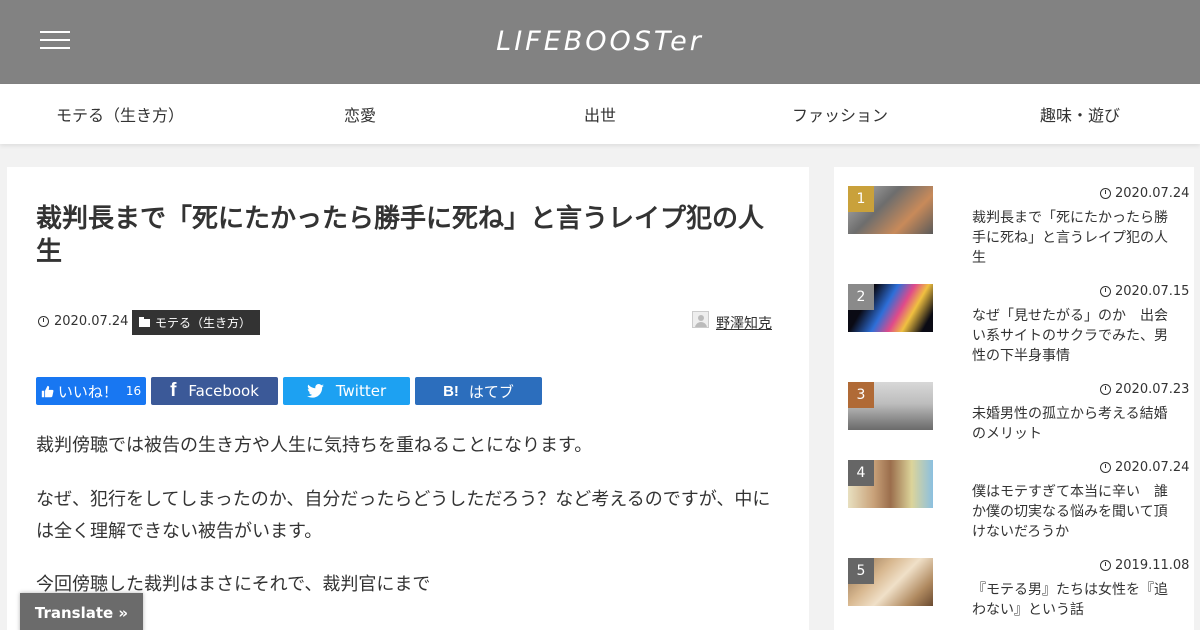 This screenshot has width=1200, height=630. I want to click on site-logo: LIFEBOOSTer, so click(600, 41).